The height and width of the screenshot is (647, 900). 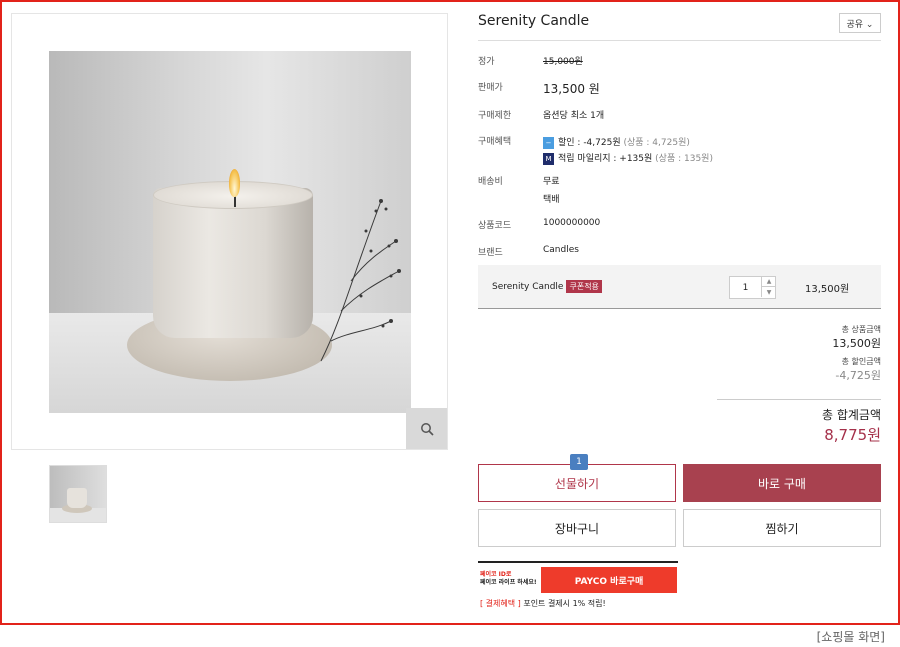 What do you see at coordinates (234, 183) in the screenshot?
I see `photo-candle-flame` at bounding box center [234, 183].